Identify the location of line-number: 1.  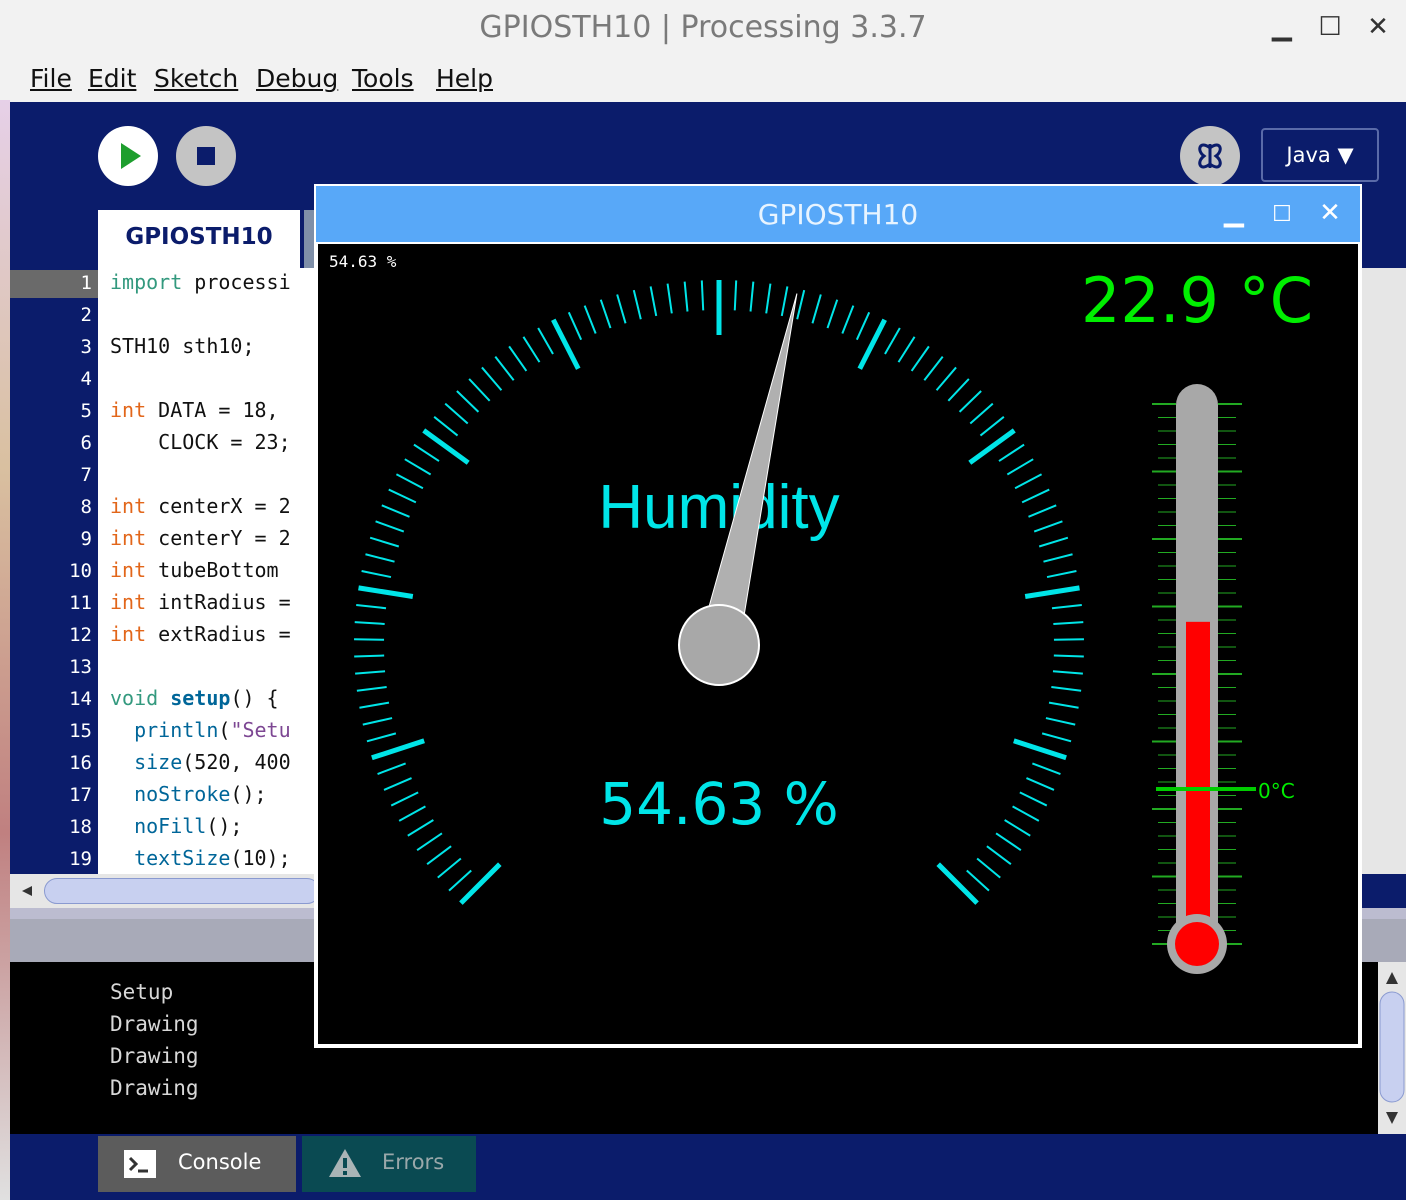
(86, 283).